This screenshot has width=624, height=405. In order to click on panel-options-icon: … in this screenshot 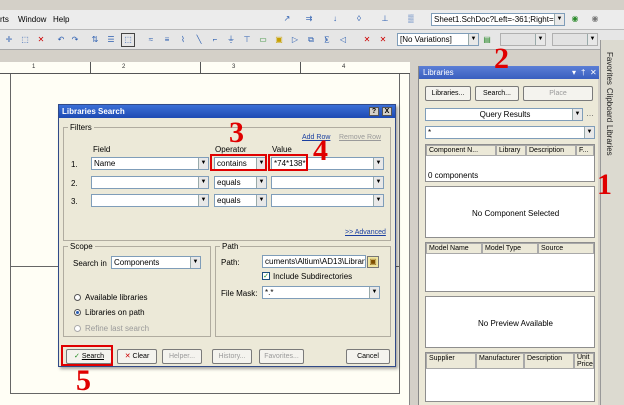, I will do `click(590, 114)`.